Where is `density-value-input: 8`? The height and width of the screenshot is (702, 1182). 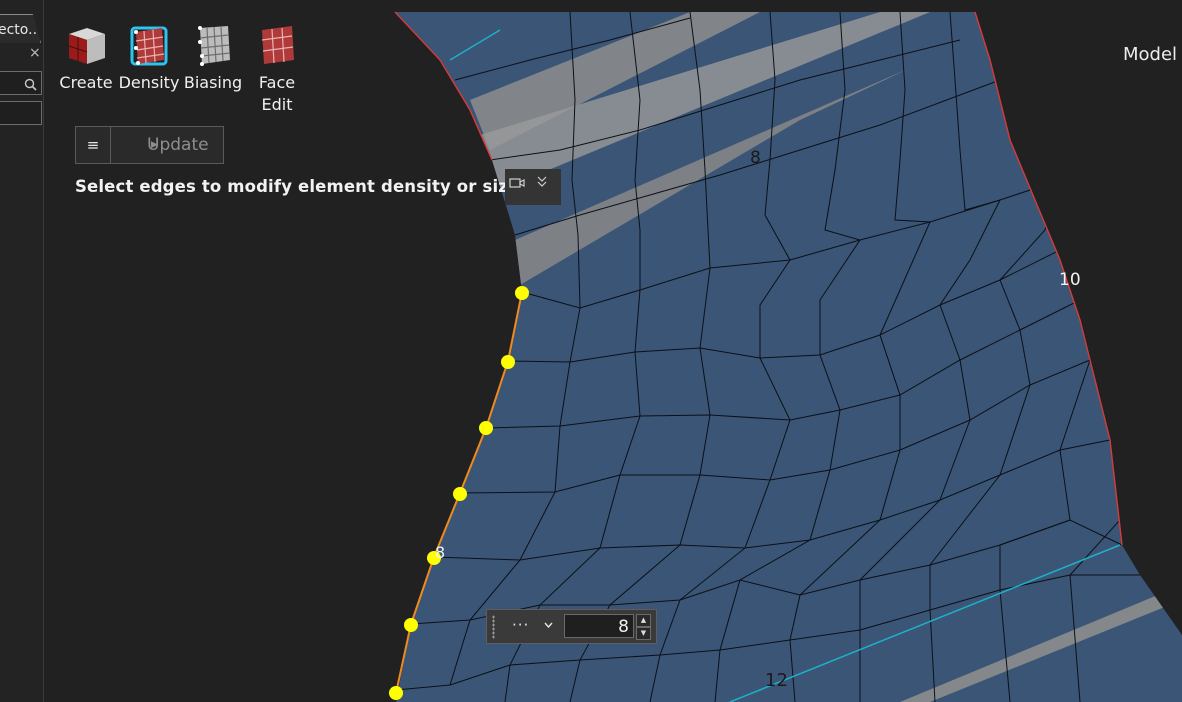
density-value-input: 8 is located at coordinates (599, 626).